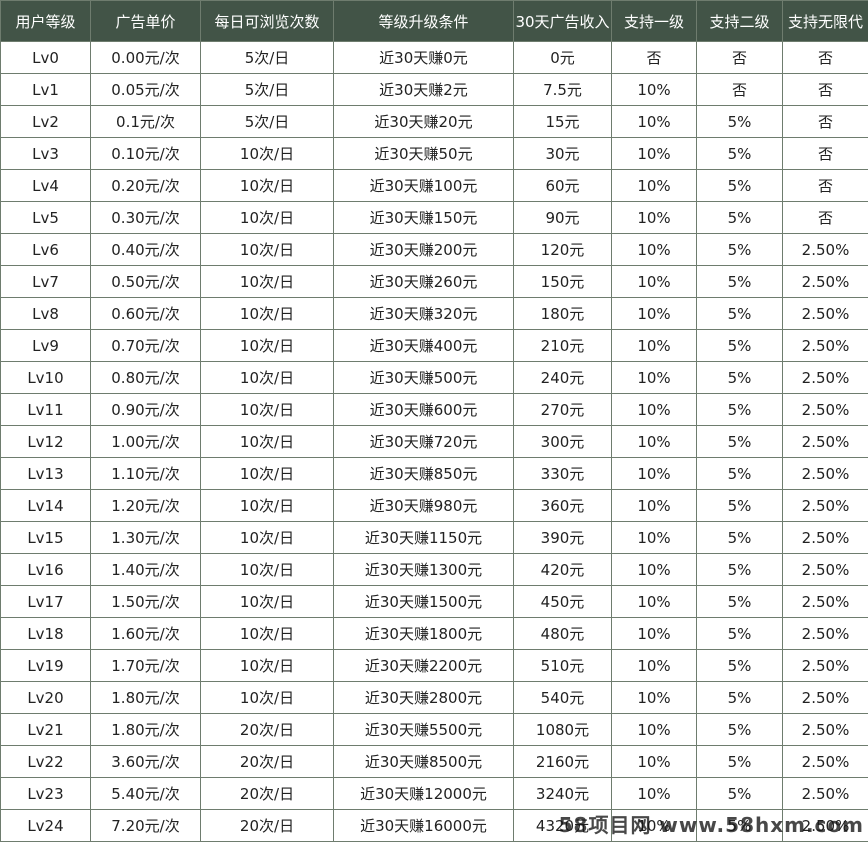  Describe the element at coordinates (563, 602) in the screenshot. I see `table-cell: 450元` at that location.